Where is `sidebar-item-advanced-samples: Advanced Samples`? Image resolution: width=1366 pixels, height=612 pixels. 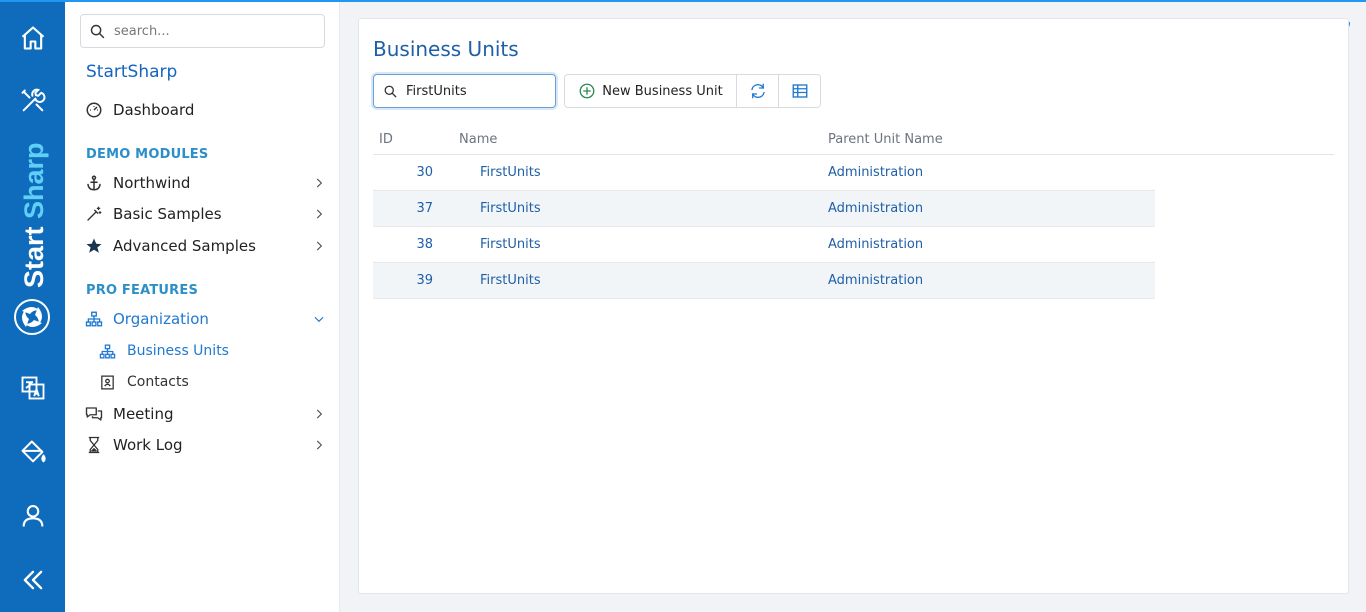
sidebar-item-advanced-samples: Advanced Samples is located at coordinates (205, 246).